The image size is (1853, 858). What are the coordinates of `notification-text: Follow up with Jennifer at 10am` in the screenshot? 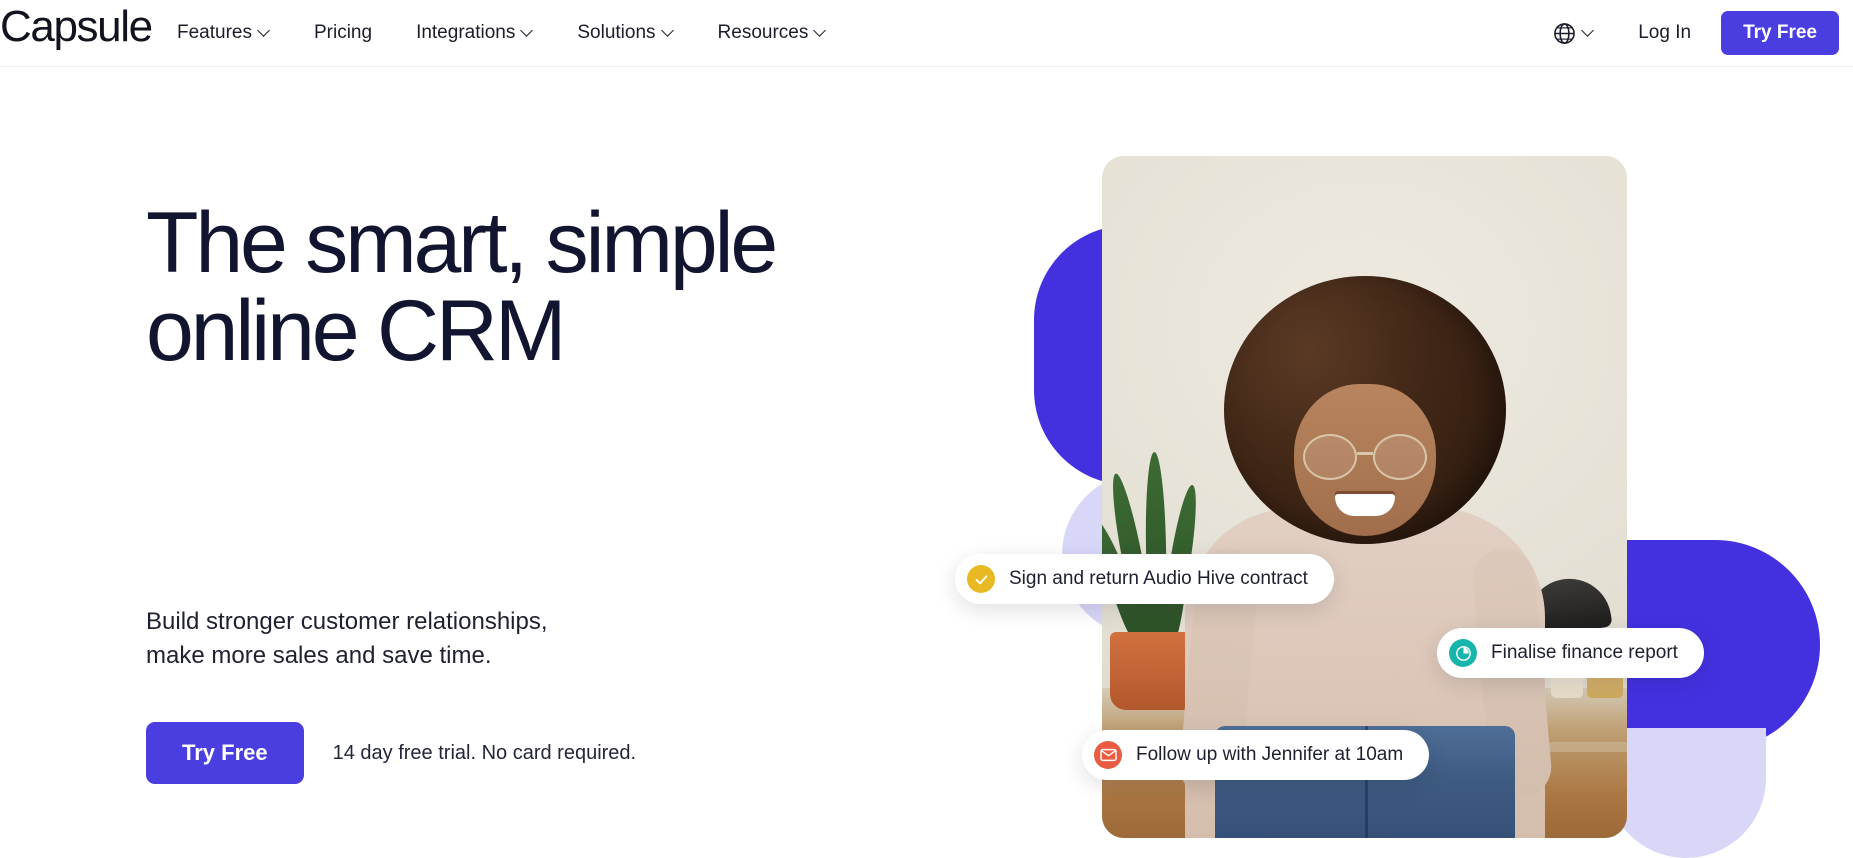 It's located at (1270, 754).